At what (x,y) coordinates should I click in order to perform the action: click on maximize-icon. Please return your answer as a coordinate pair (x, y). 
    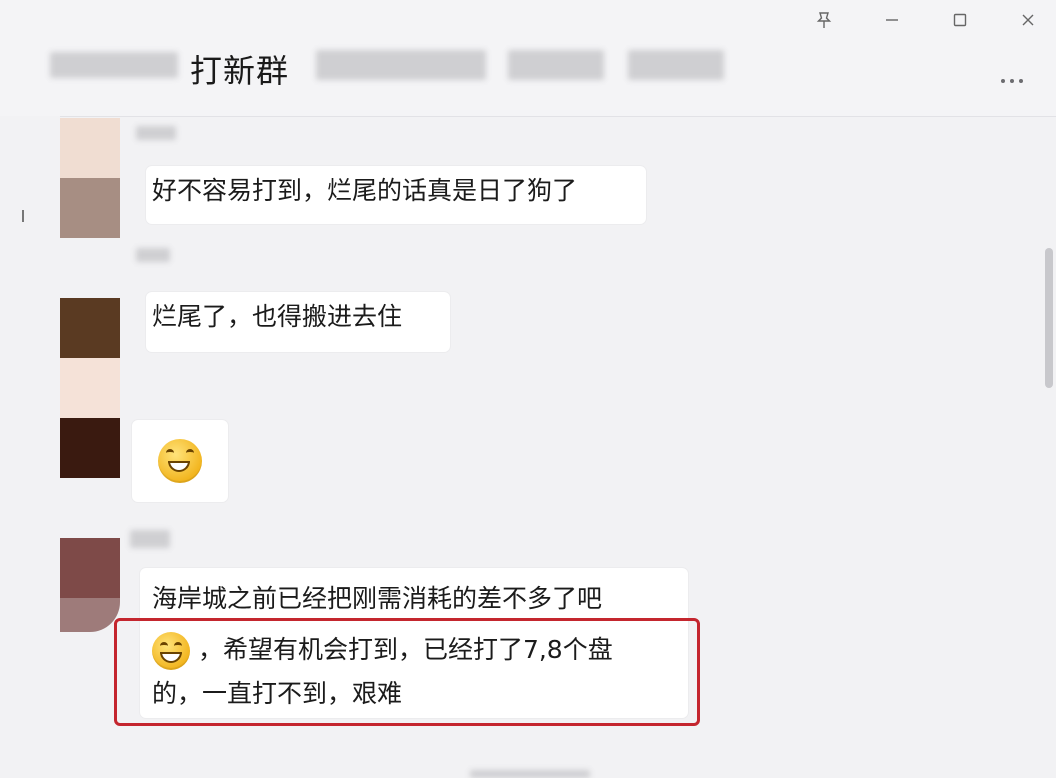
    Looking at the image, I should click on (960, 20).